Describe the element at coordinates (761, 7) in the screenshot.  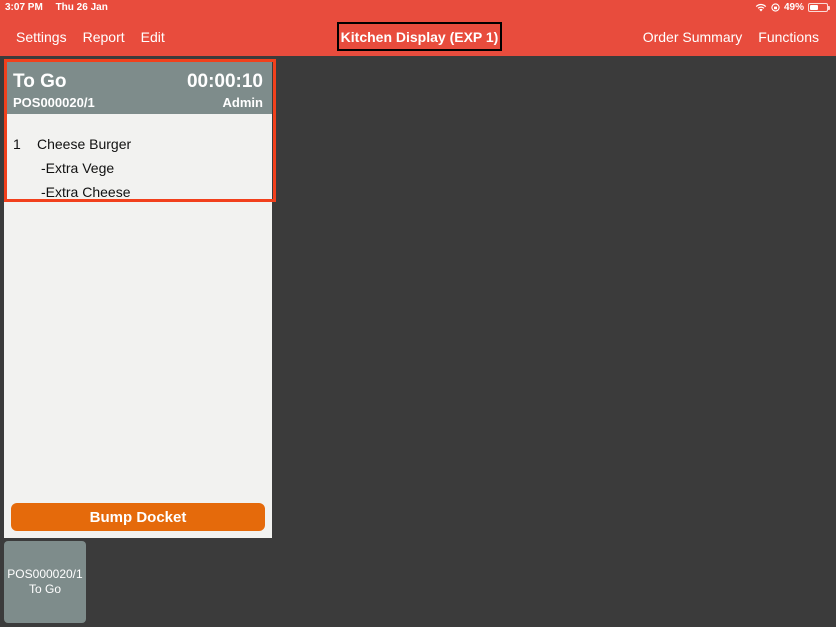
I see `wifi-icon` at that location.